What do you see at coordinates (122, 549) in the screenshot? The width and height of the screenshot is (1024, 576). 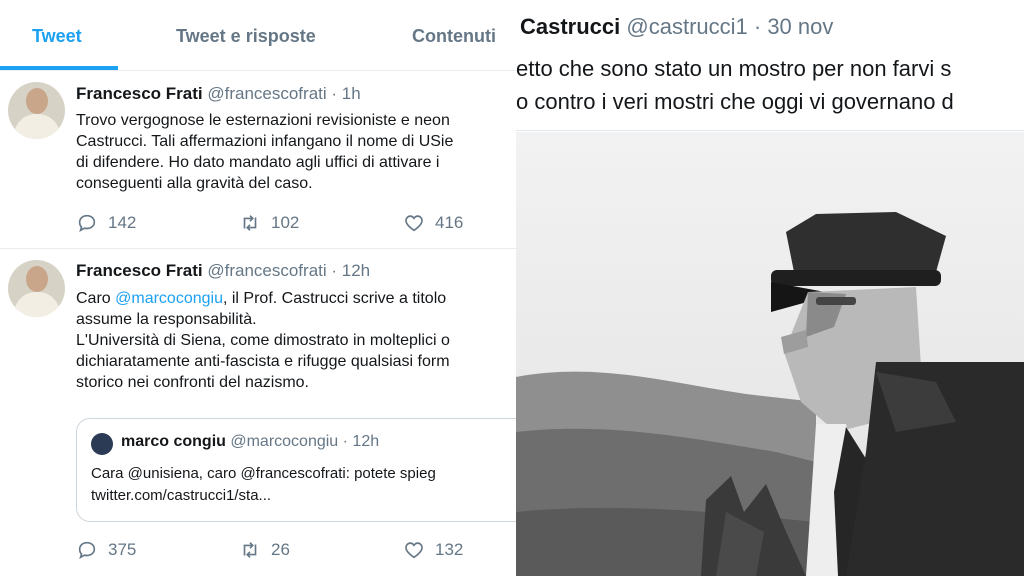 I see `reply-count: 375` at bounding box center [122, 549].